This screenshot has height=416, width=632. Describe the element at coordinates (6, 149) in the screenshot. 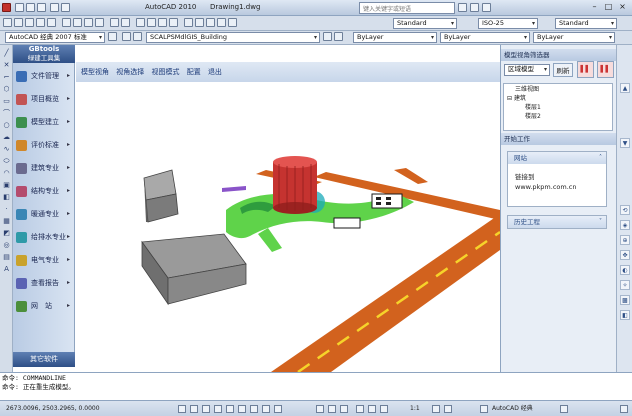

I see `spline-icon: ∿` at that location.